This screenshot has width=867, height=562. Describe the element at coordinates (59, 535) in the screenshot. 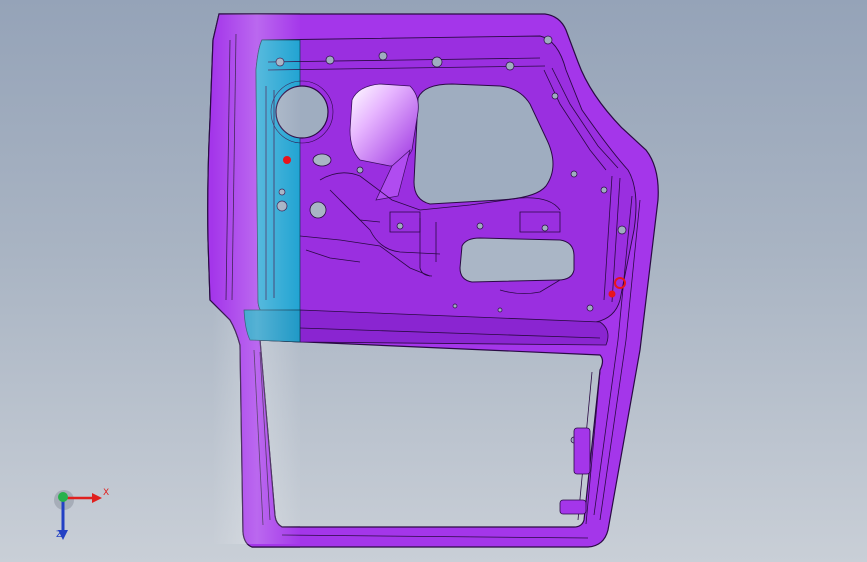

I see `z-axis-label: Z` at that location.